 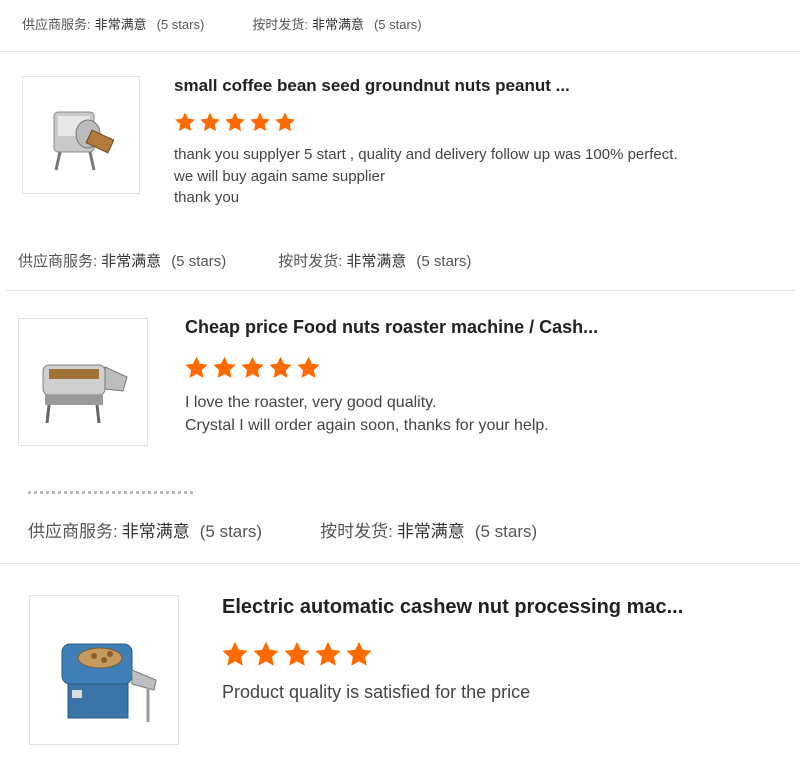 What do you see at coordinates (311, 402) in the screenshot?
I see `review-line: I love the roaster, very good quality.` at bounding box center [311, 402].